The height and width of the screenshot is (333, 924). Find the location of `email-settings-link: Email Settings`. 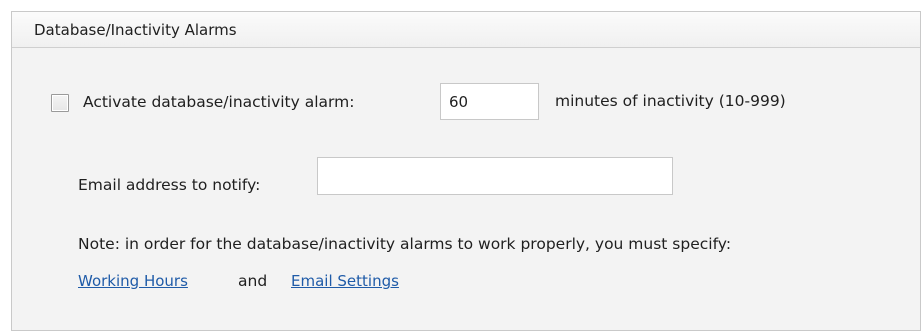

email-settings-link: Email Settings is located at coordinates (345, 281).